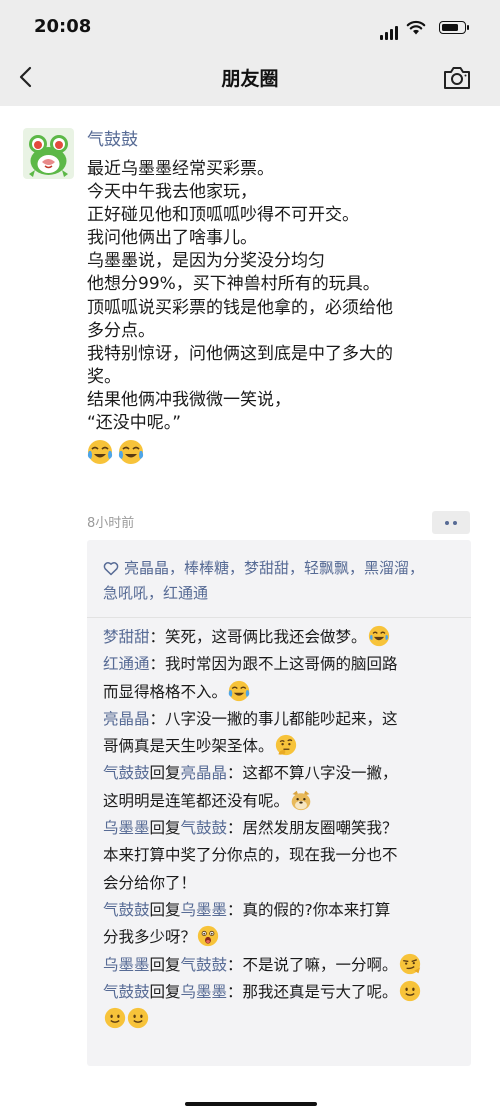 The width and height of the screenshot is (500, 1114). I want to click on reply-target-name: 亮晶晶, so click(204, 773).